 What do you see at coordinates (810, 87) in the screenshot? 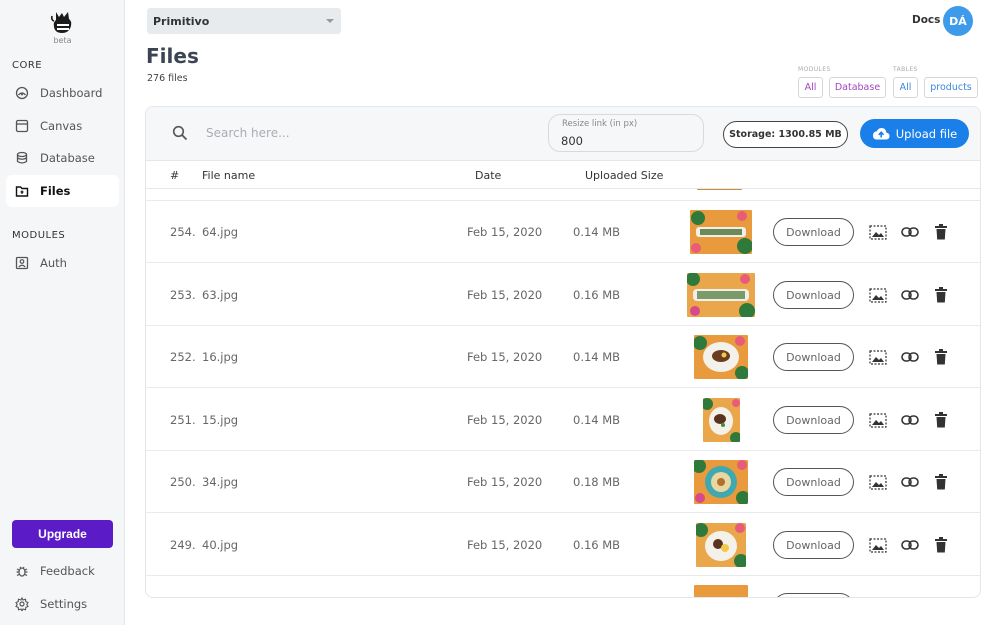
I see `modules-filter-all: All` at bounding box center [810, 87].